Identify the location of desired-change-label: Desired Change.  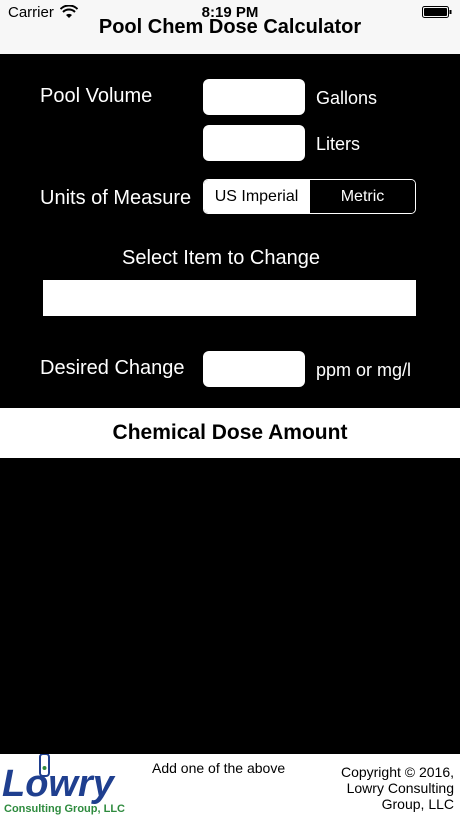
(112, 368).